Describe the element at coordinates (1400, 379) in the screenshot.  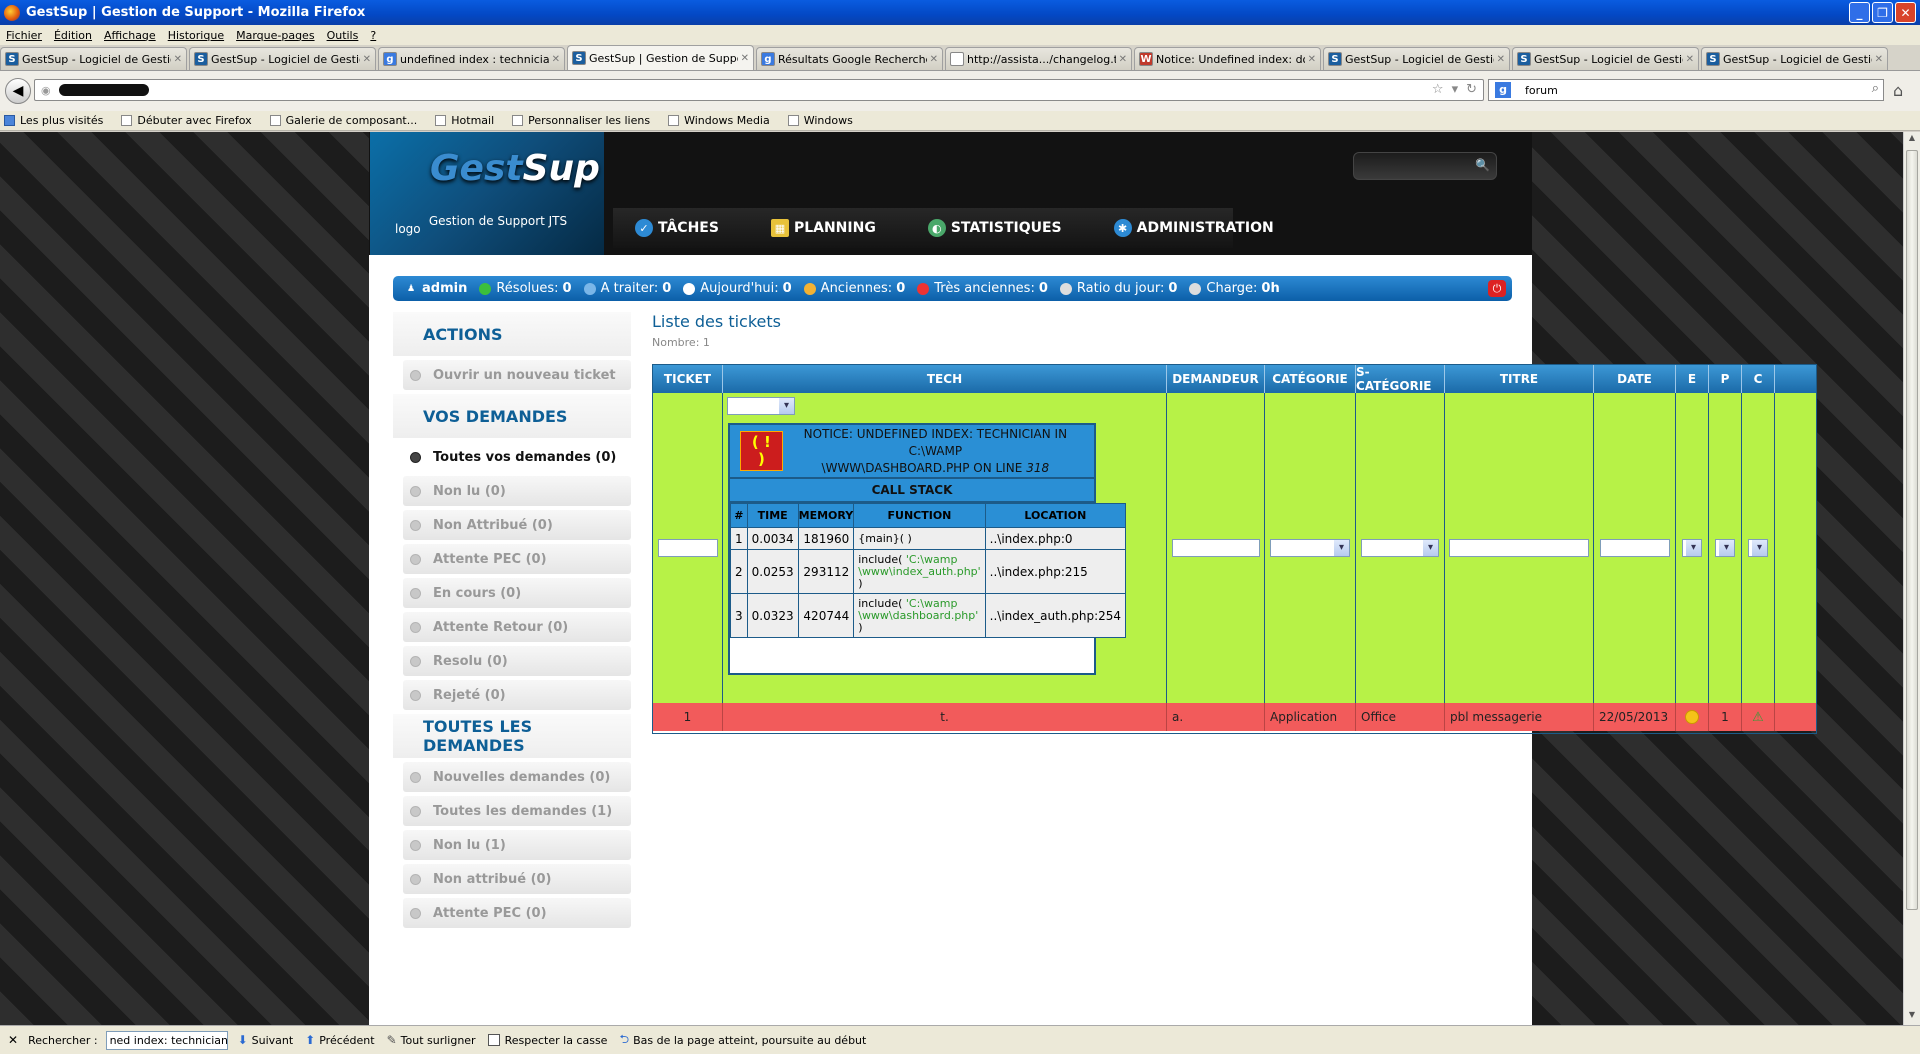
I see `column-header: S-CATÉGORIE` at that location.